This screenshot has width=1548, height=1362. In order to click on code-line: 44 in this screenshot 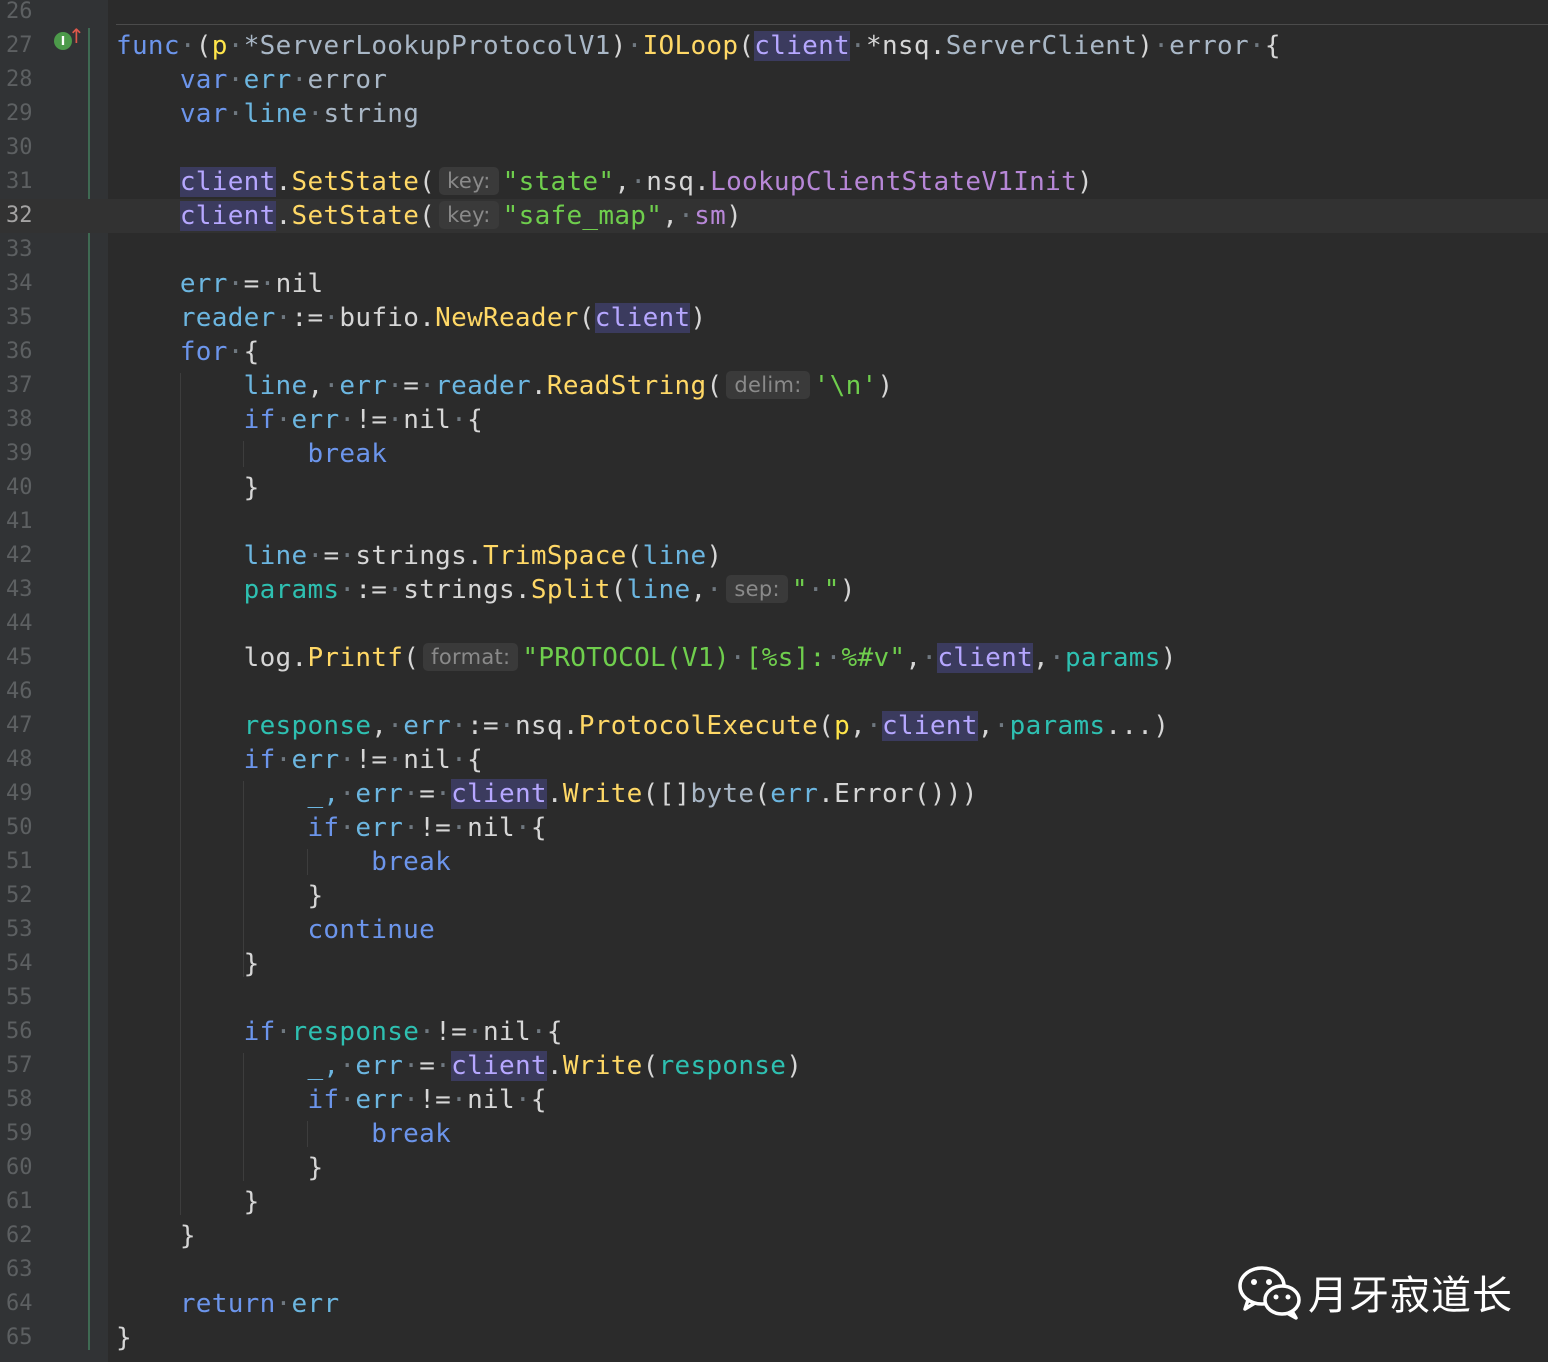, I will do `click(774, 624)`.